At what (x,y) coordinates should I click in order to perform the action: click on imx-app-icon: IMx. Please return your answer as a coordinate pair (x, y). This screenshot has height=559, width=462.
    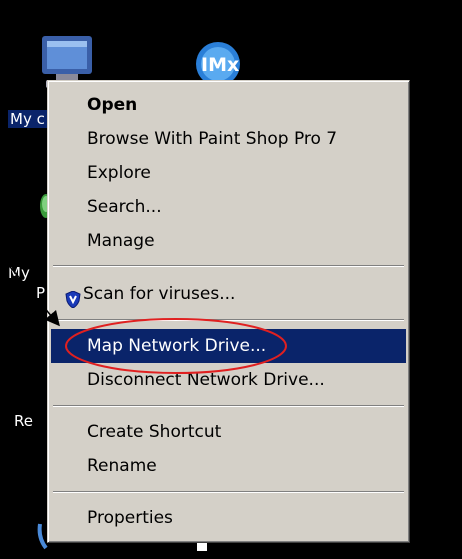
    Looking at the image, I should click on (222, 62).